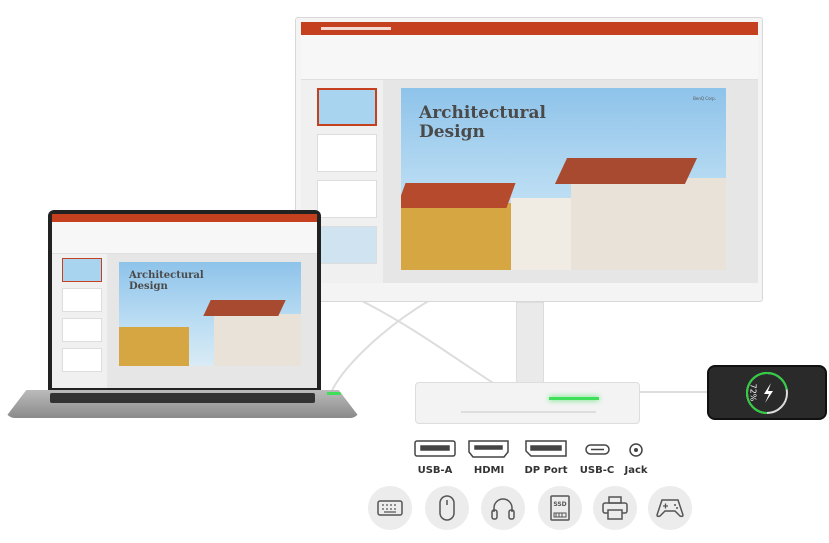 The image size is (829, 543). I want to click on company-label: BenQ Corp., so click(704, 98).